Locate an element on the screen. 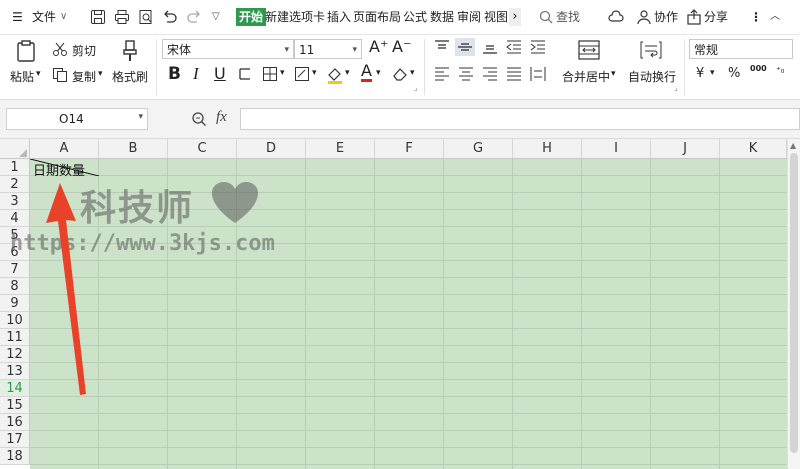 The height and width of the screenshot is (469, 800). number-format-select: 常规 is located at coordinates (741, 49).